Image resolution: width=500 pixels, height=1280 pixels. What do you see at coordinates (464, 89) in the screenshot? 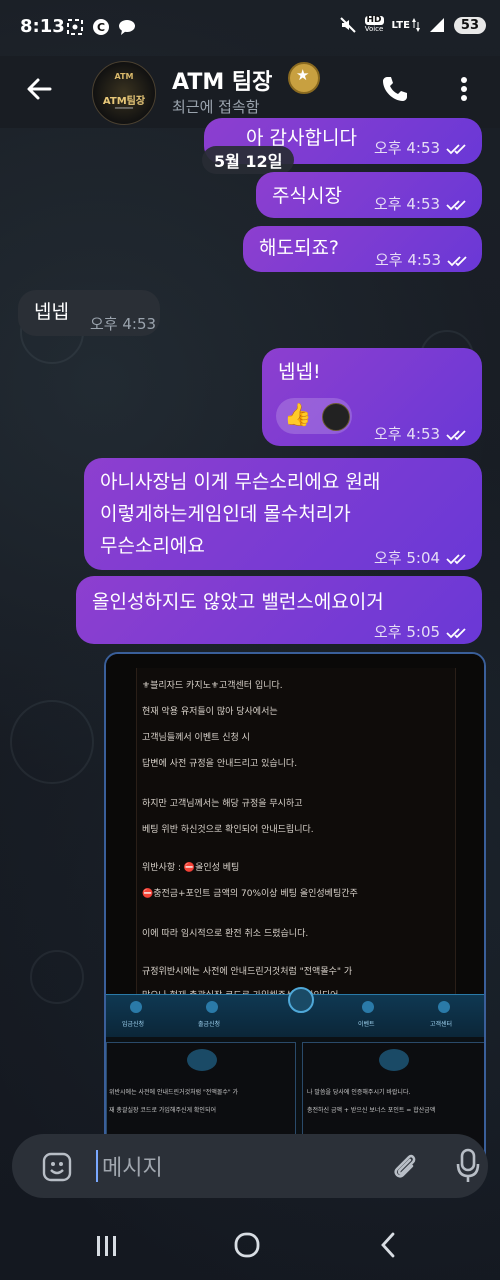
I see `more-options-icon` at bounding box center [464, 89].